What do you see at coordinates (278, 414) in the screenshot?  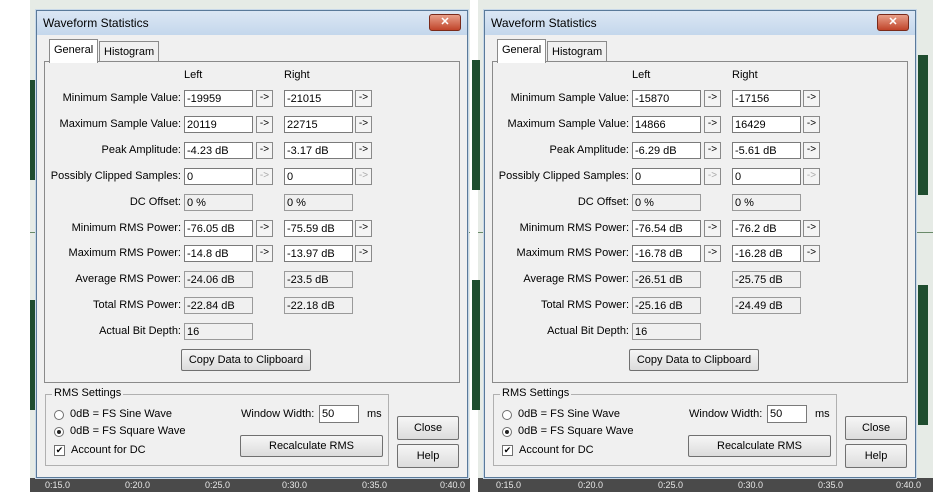 I see `window-width-label: Window Width:` at bounding box center [278, 414].